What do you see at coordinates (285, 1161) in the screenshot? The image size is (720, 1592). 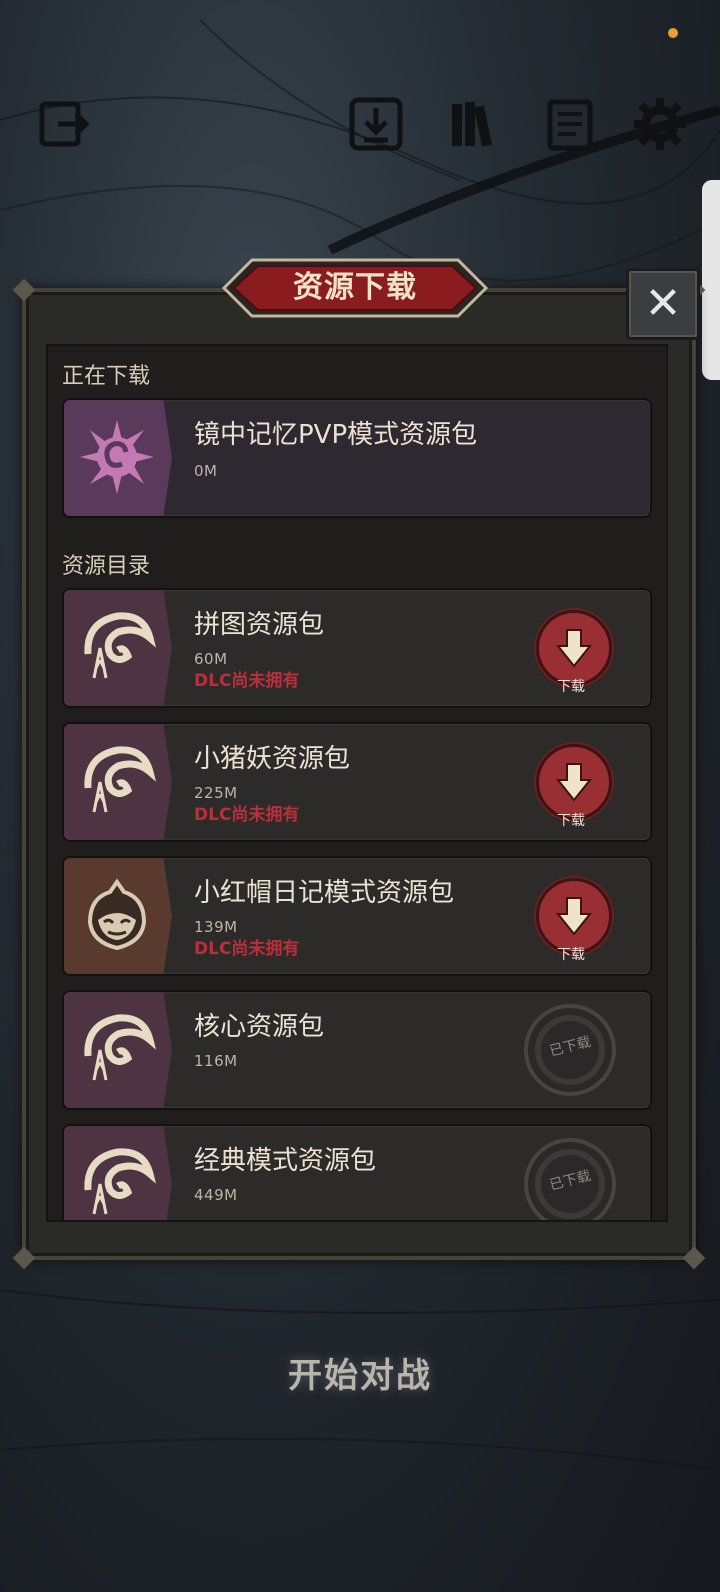 I see `item-name: 经典模式资源包` at bounding box center [285, 1161].